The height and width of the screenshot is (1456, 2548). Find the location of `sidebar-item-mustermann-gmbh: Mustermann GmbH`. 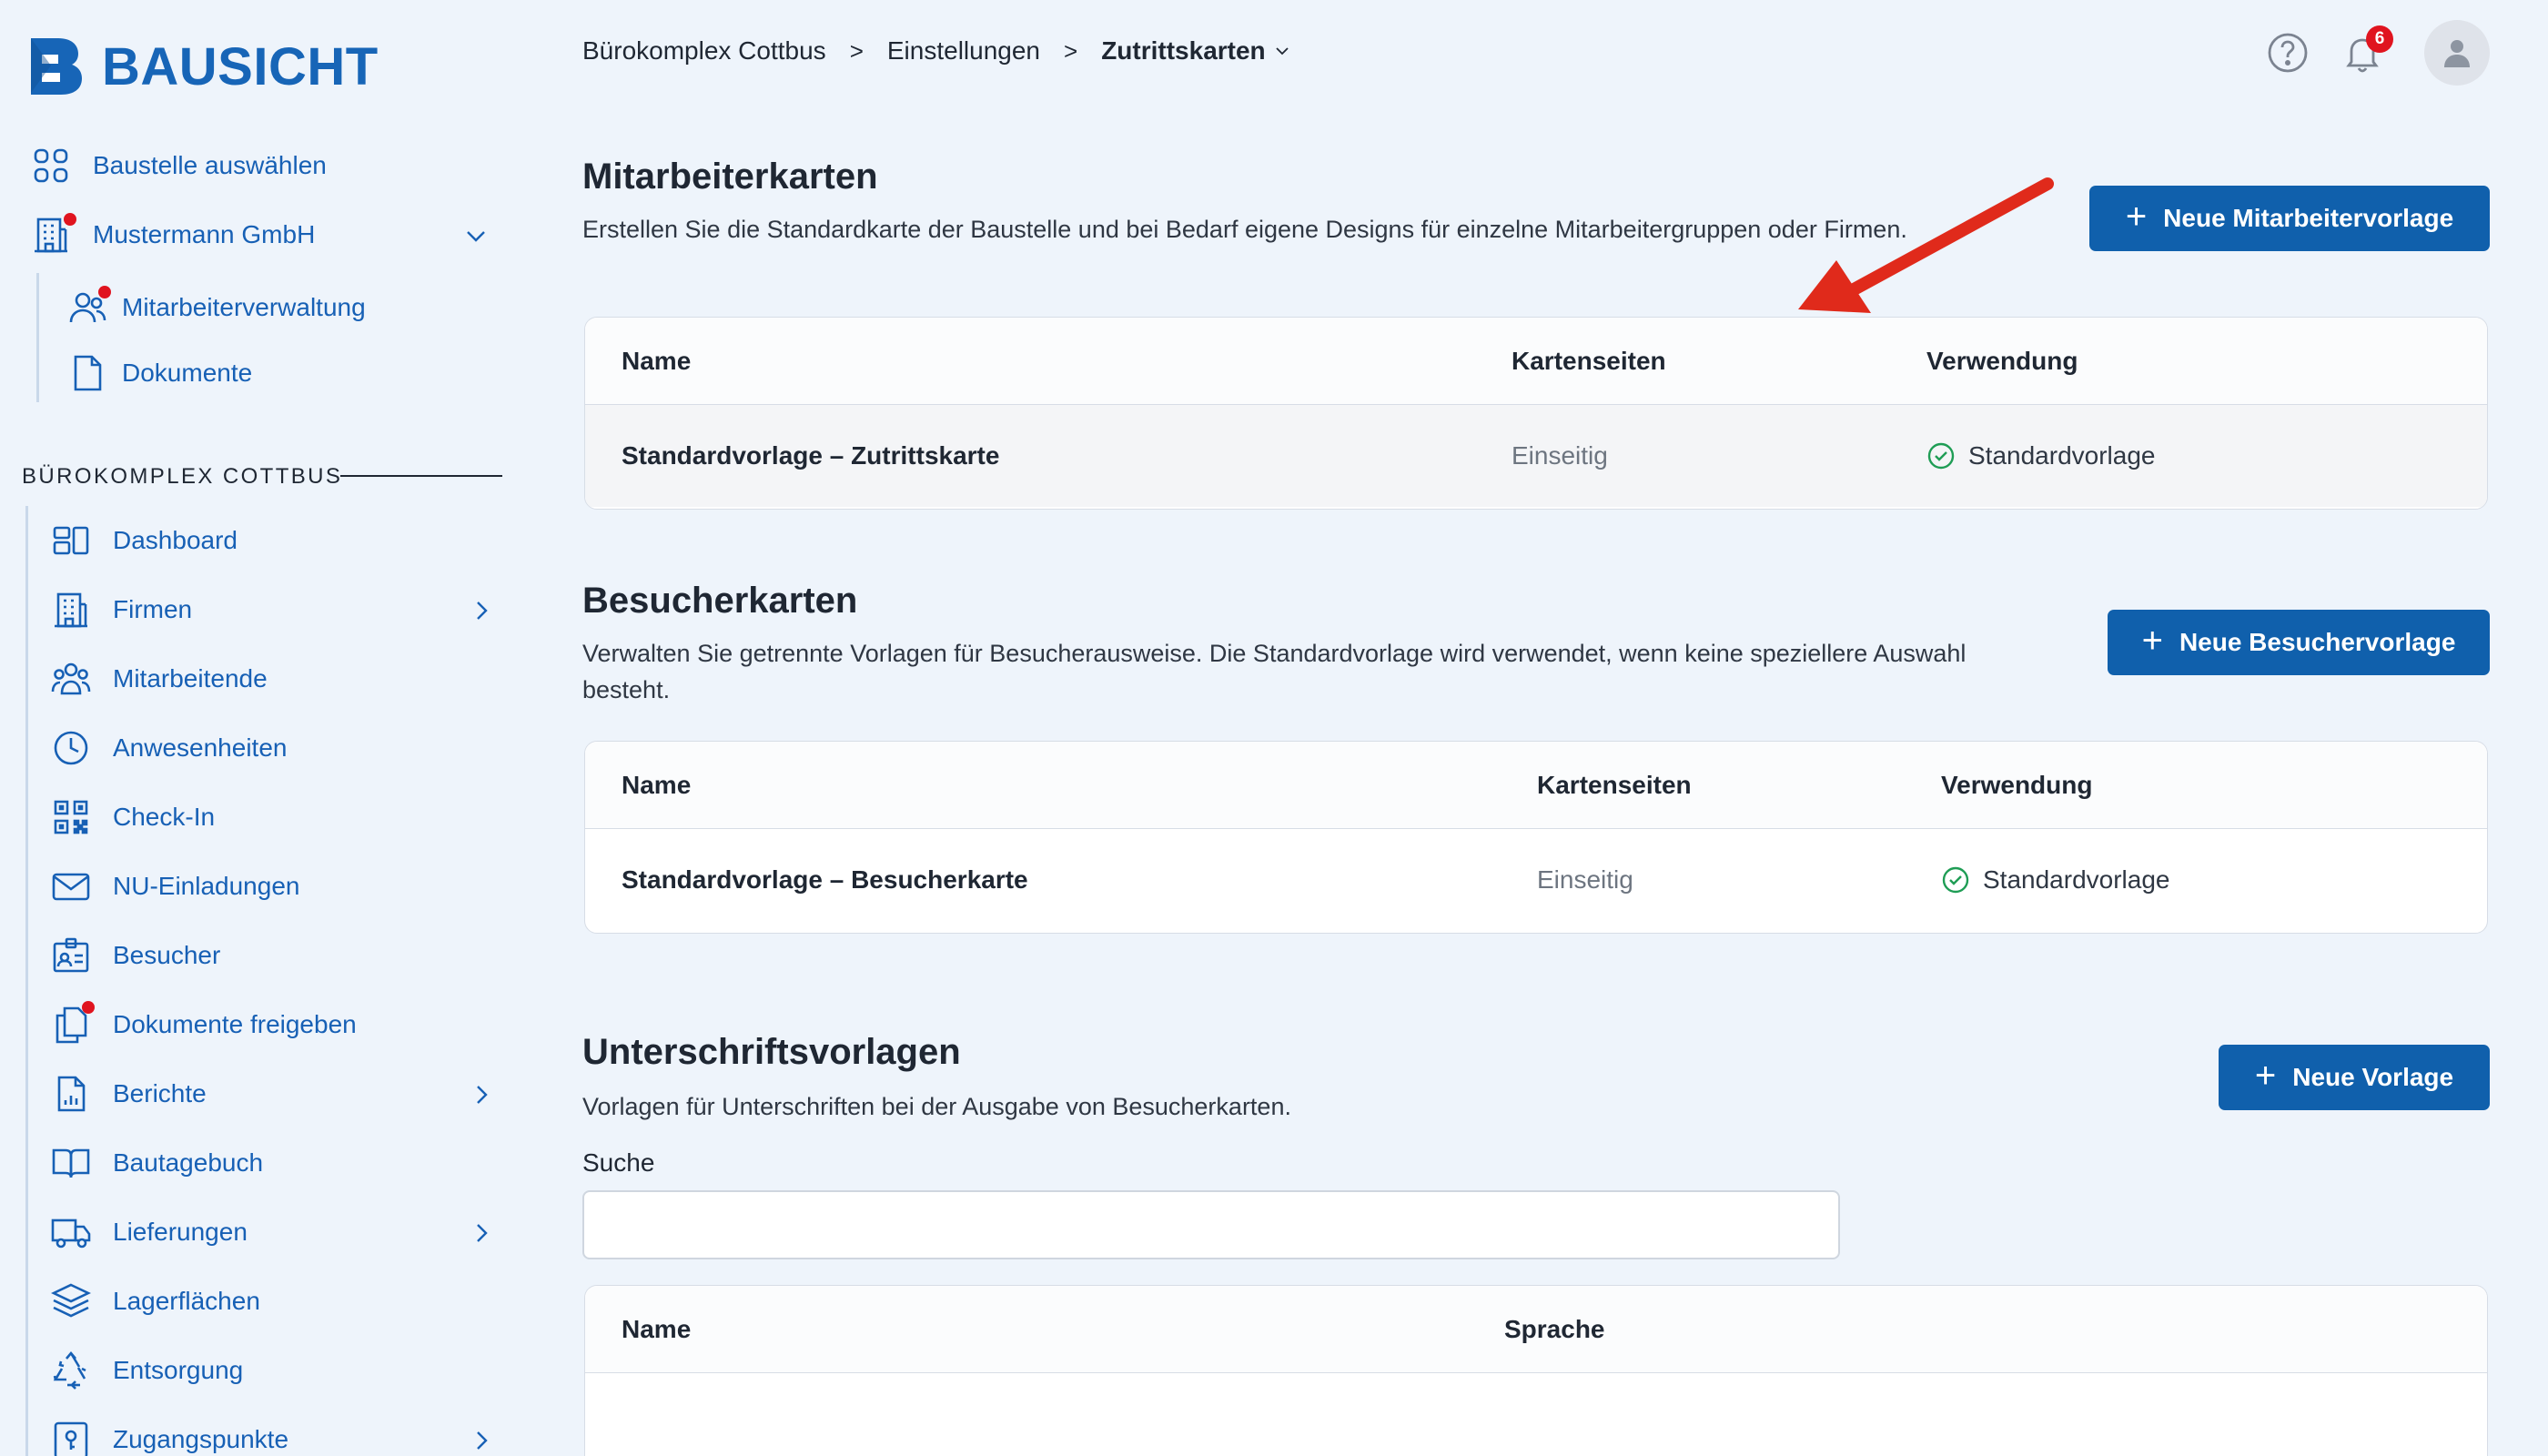

sidebar-item-mustermann-gmbh: Mustermann GmbH is located at coordinates (267, 234).